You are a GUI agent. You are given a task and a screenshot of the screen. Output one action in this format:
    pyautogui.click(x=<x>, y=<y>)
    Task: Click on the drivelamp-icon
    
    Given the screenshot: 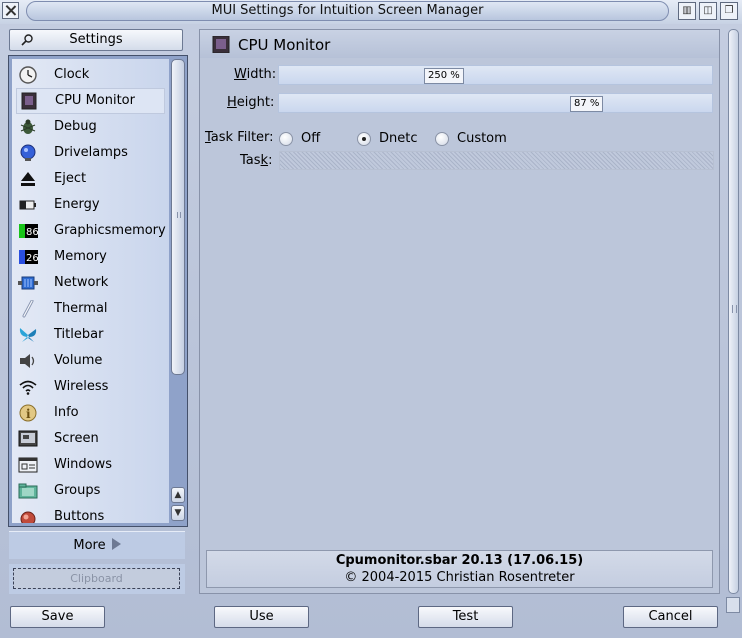 What is the action you would take?
    pyautogui.click(x=28, y=152)
    